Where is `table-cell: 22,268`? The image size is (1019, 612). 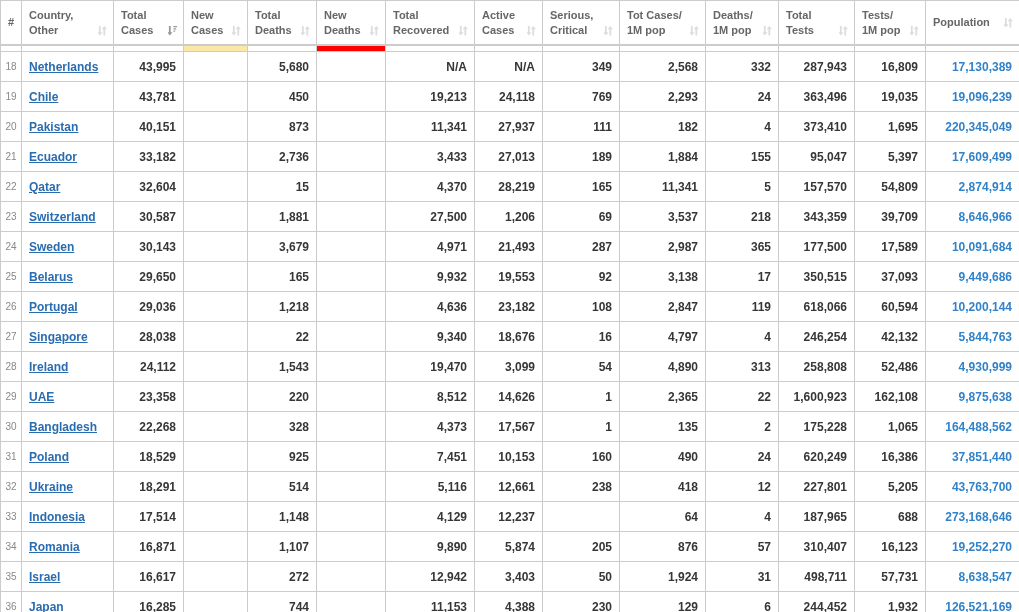 table-cell: 22,268 is located at coordinates (148, 426).